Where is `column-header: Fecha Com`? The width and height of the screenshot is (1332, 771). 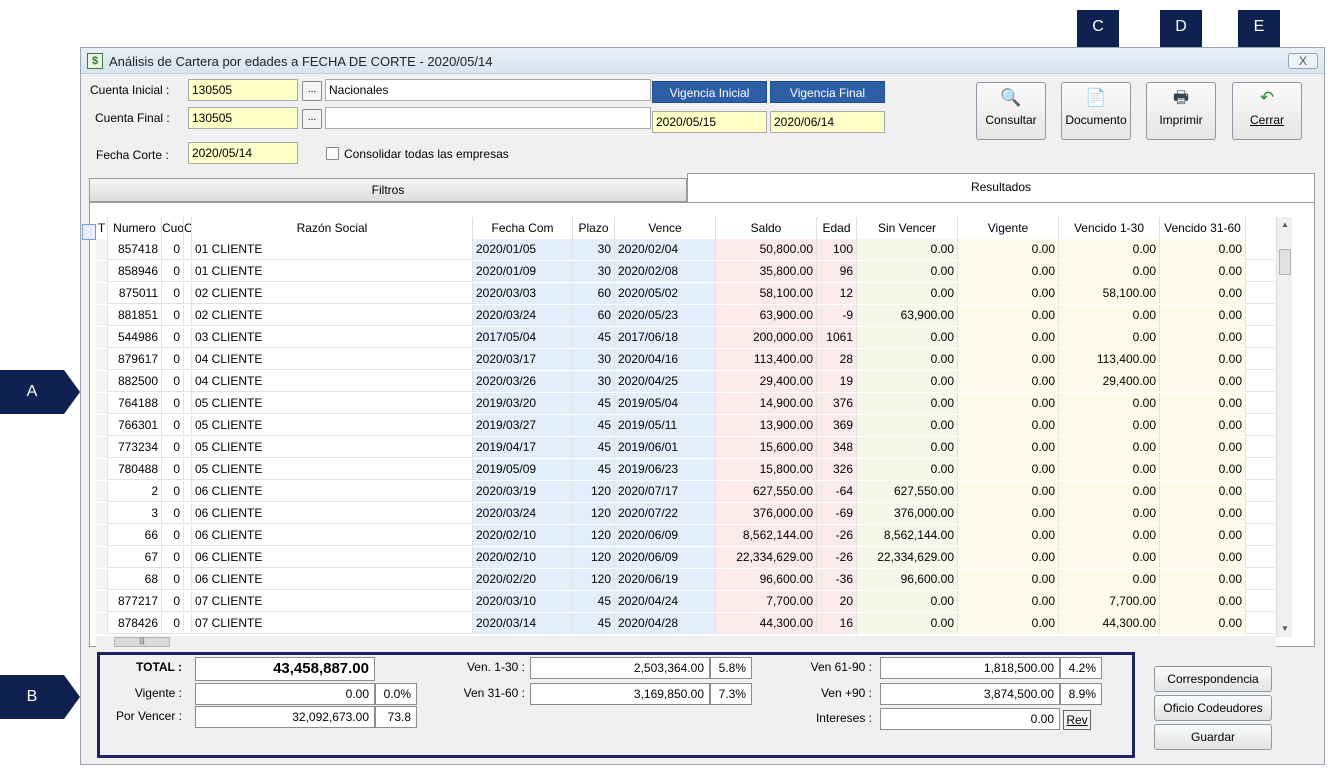
column-header: Fecha Com is located at coordinates (523, 228).